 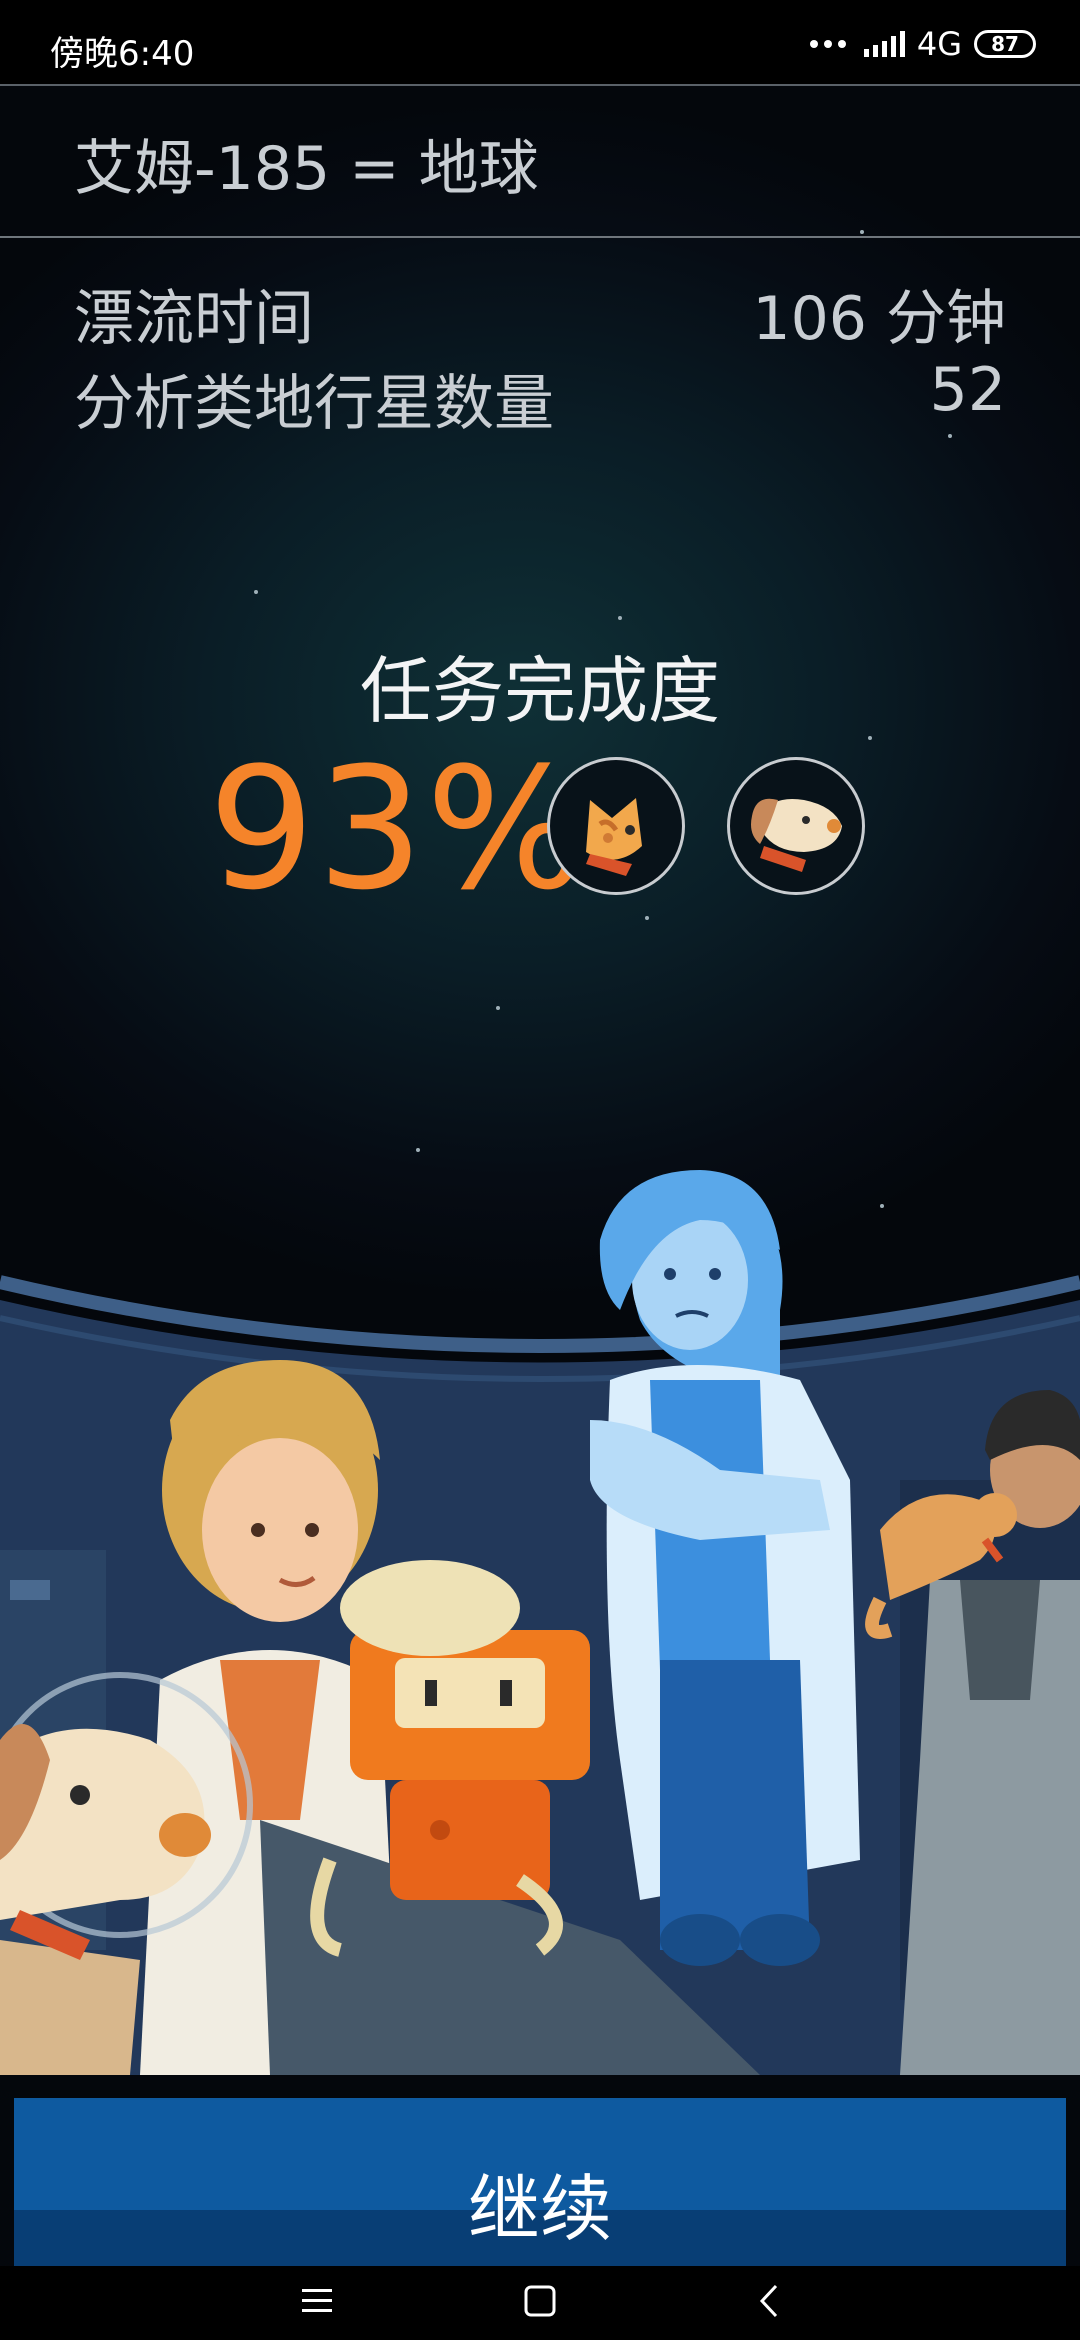 I want to click on system-nav-bar, so click(x=540, y=2303).